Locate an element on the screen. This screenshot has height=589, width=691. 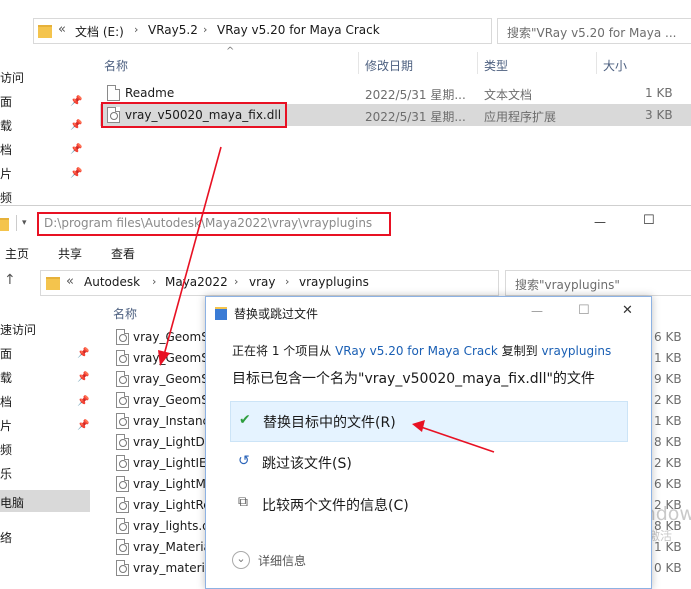
arrow-to-replace-option is located at coordinates (457, 439).